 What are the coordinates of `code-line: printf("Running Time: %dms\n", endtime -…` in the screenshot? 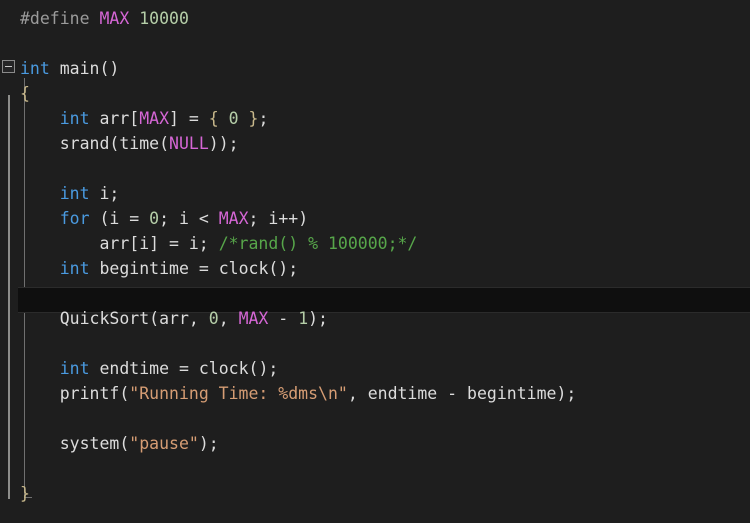 It's located at (375, 393).